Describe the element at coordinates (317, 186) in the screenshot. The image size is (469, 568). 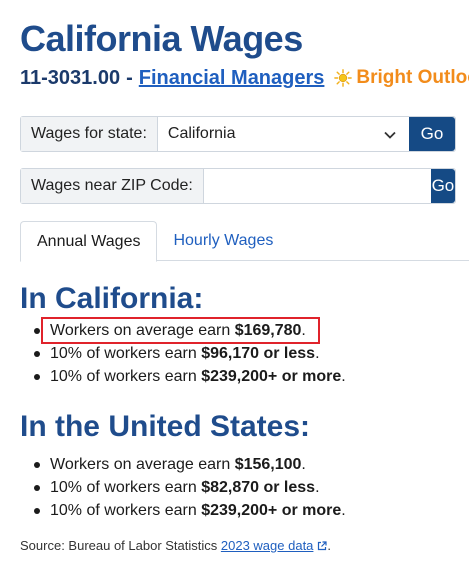
I see `zip-code-input` at that location.